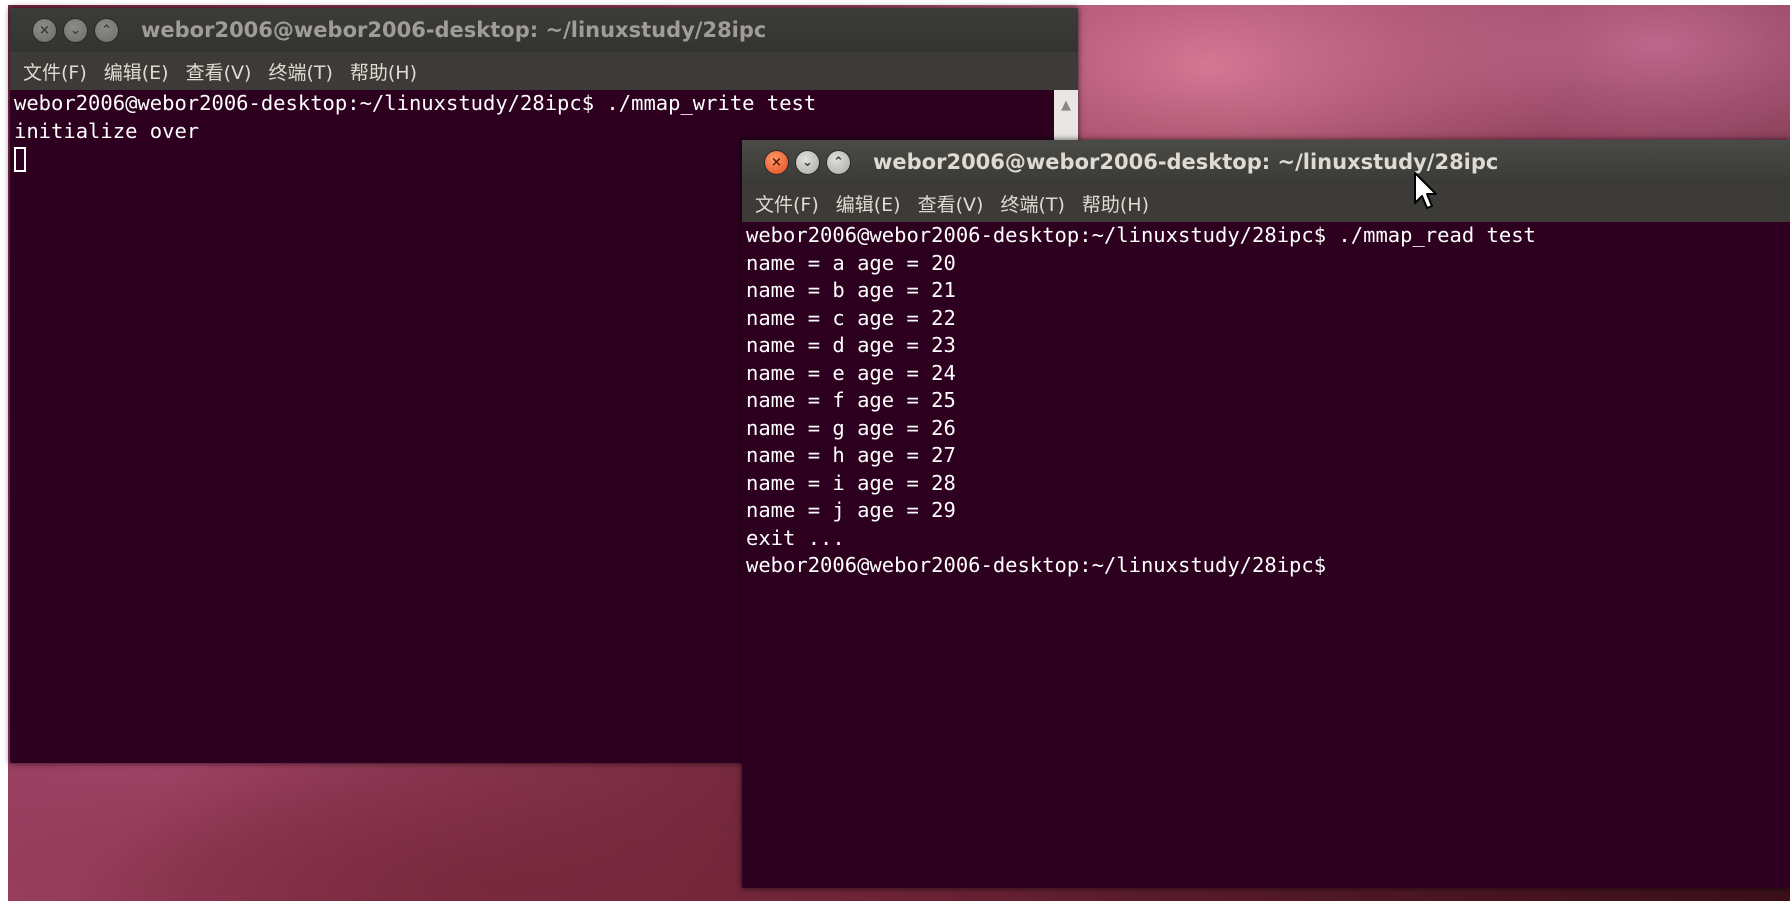 The height and width of the screenshot is (902, 1790). Describe the element at coordinates (851, 290) in the screenshot. I see `terminal-line: name = b age = 21` at that location.